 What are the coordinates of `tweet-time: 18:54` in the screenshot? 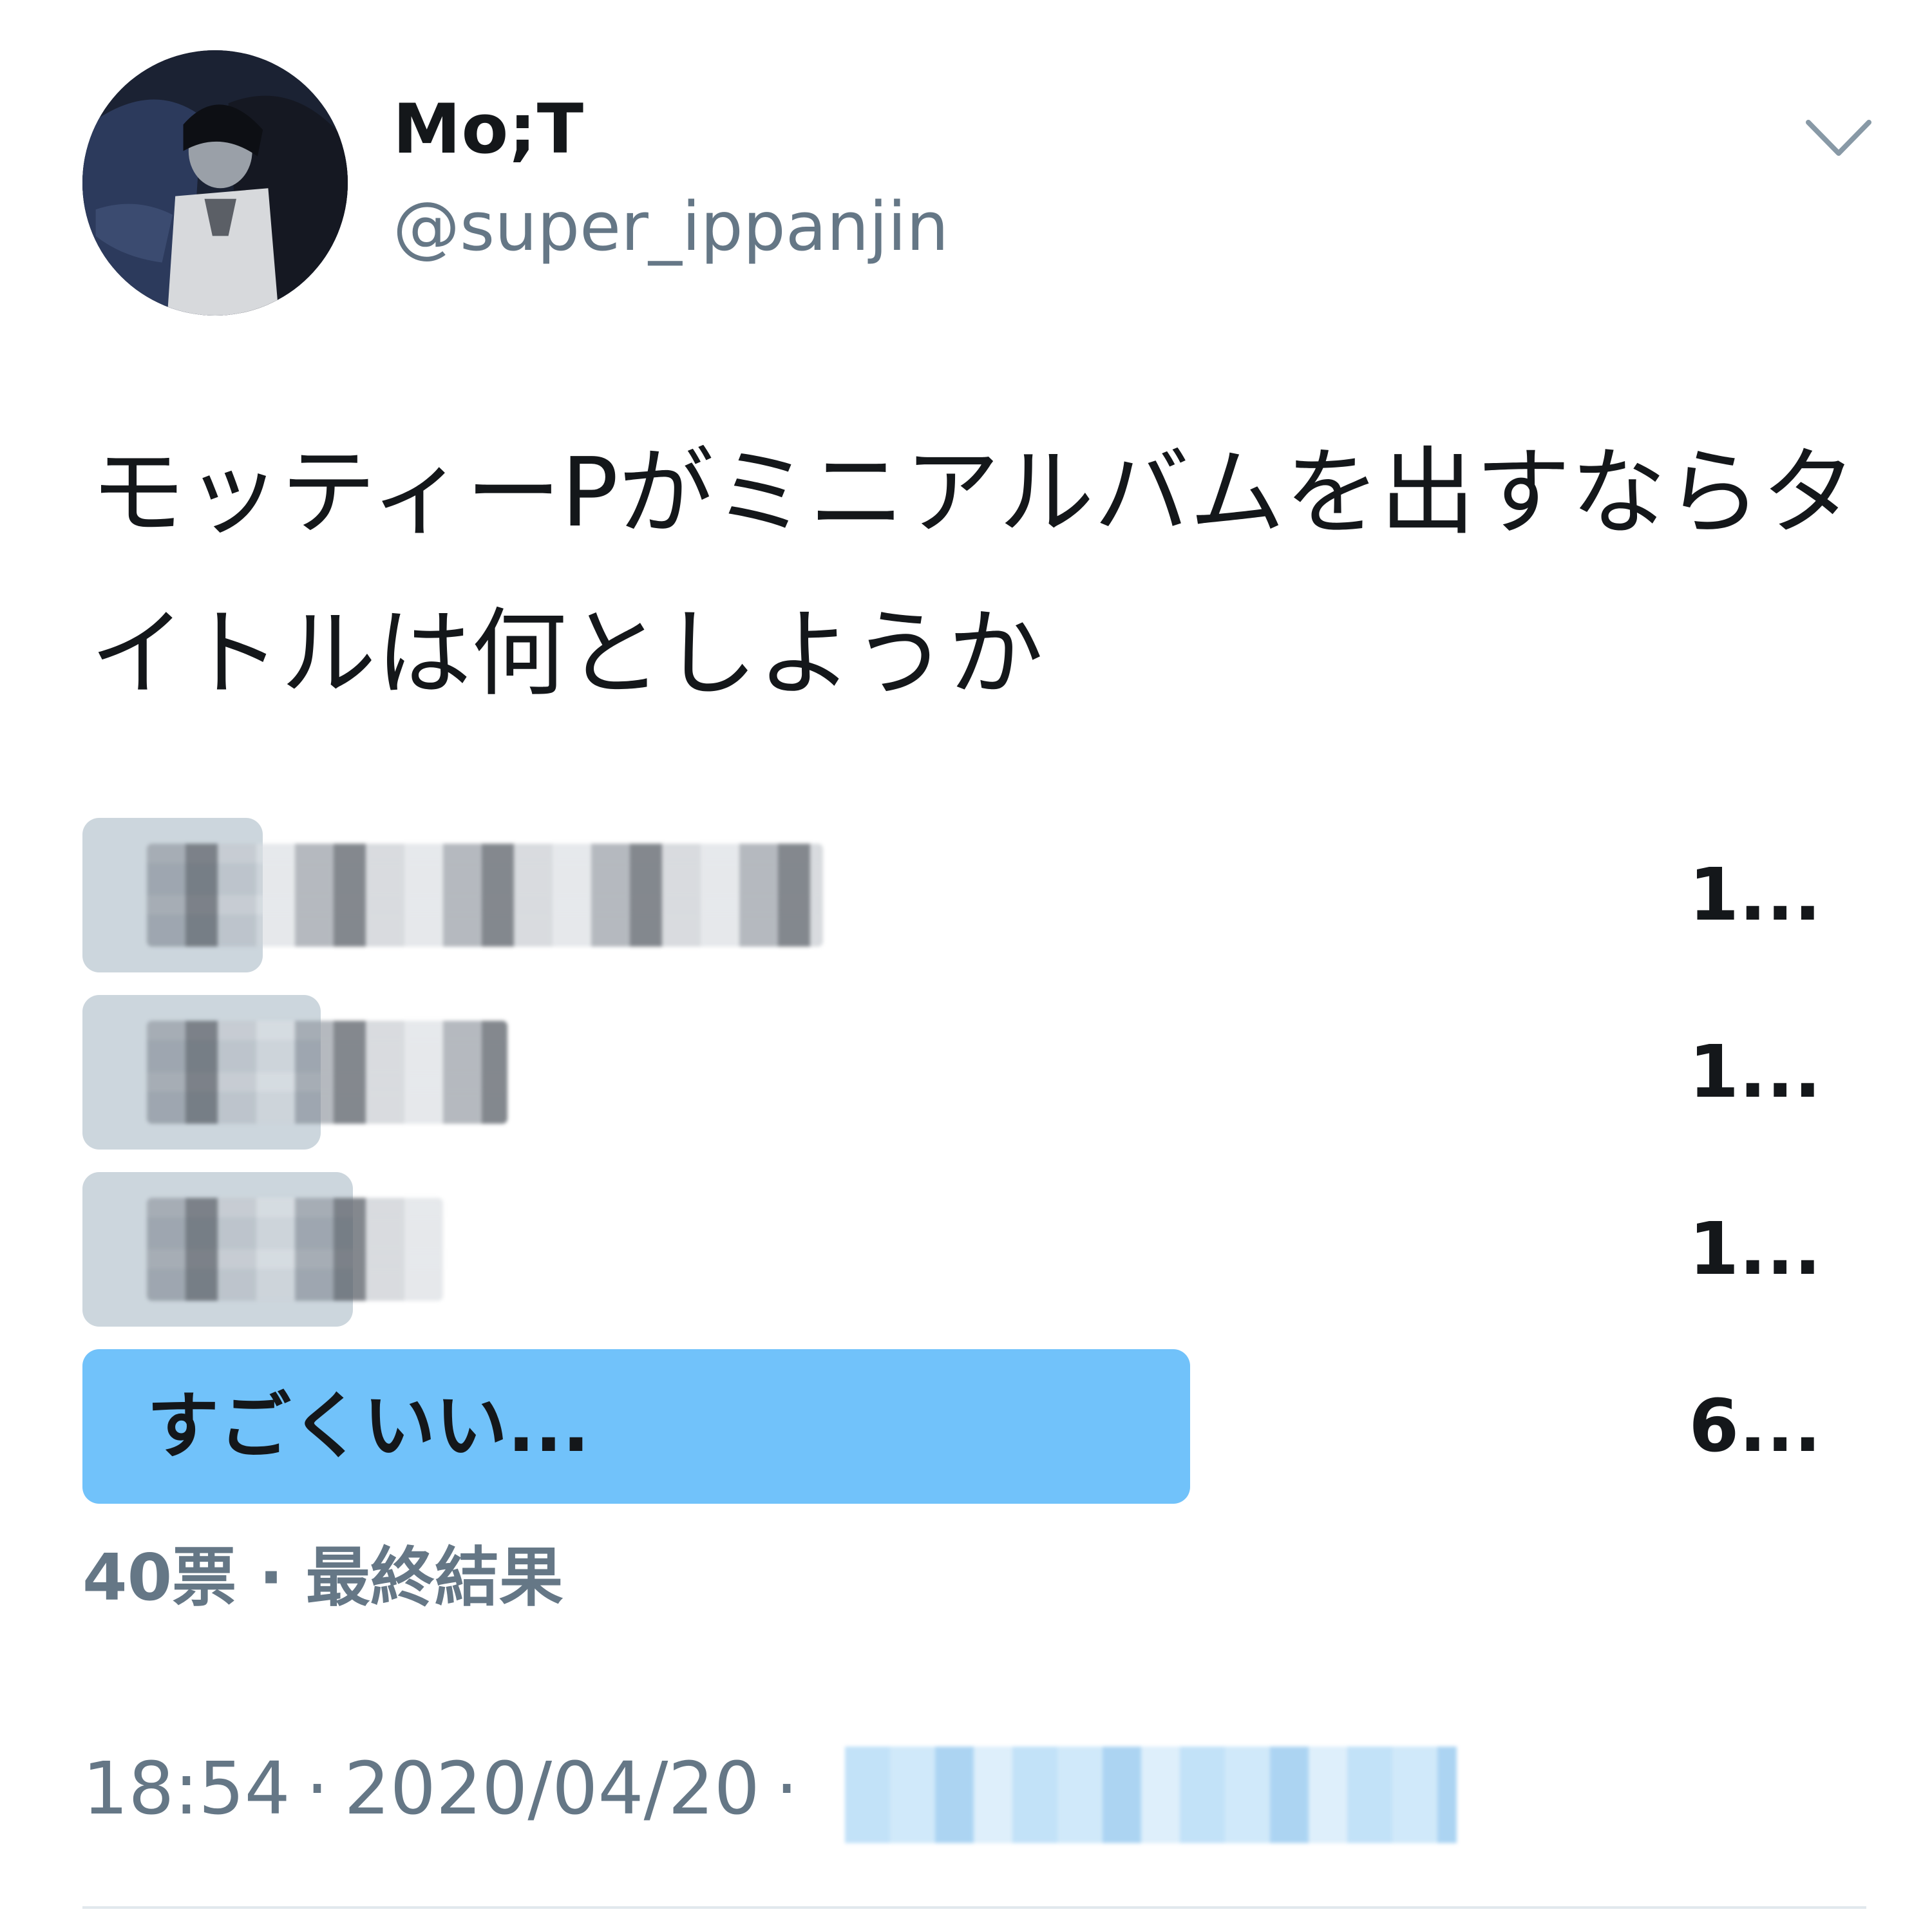 It's located at (186, 1789).